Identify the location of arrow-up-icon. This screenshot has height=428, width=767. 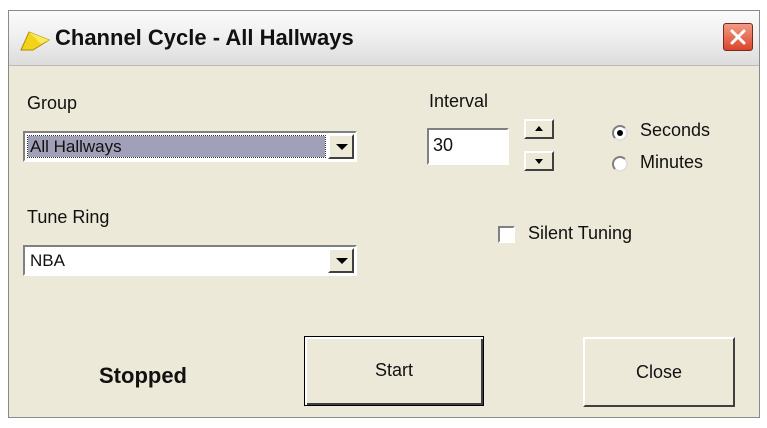
(539, 128).